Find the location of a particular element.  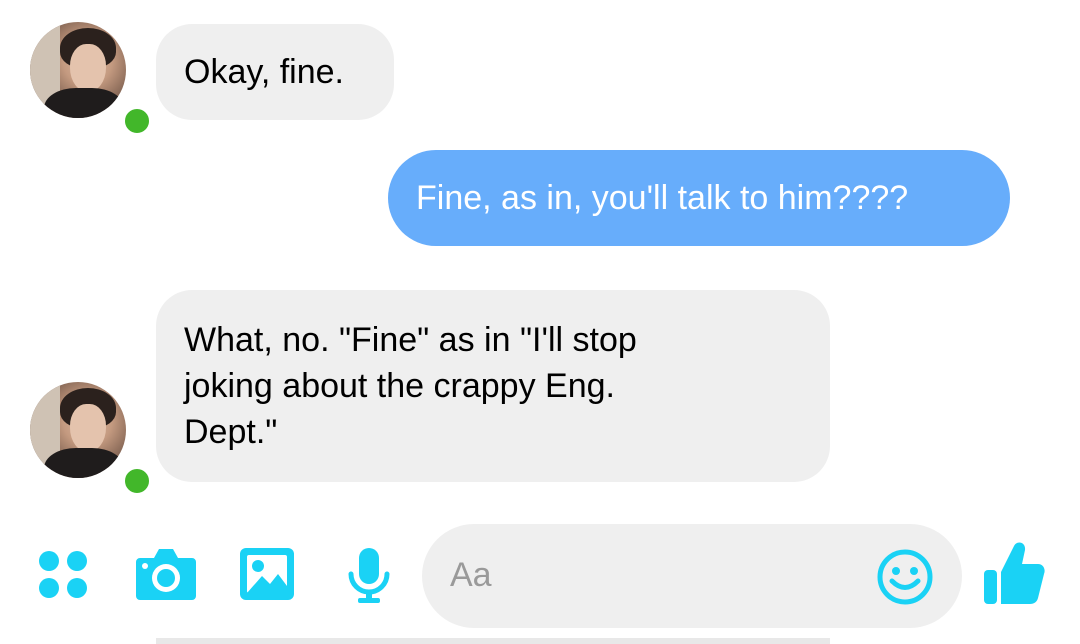

message-text: Fine, as in, you'll talk to him???? is located at coordinates (662, 198).